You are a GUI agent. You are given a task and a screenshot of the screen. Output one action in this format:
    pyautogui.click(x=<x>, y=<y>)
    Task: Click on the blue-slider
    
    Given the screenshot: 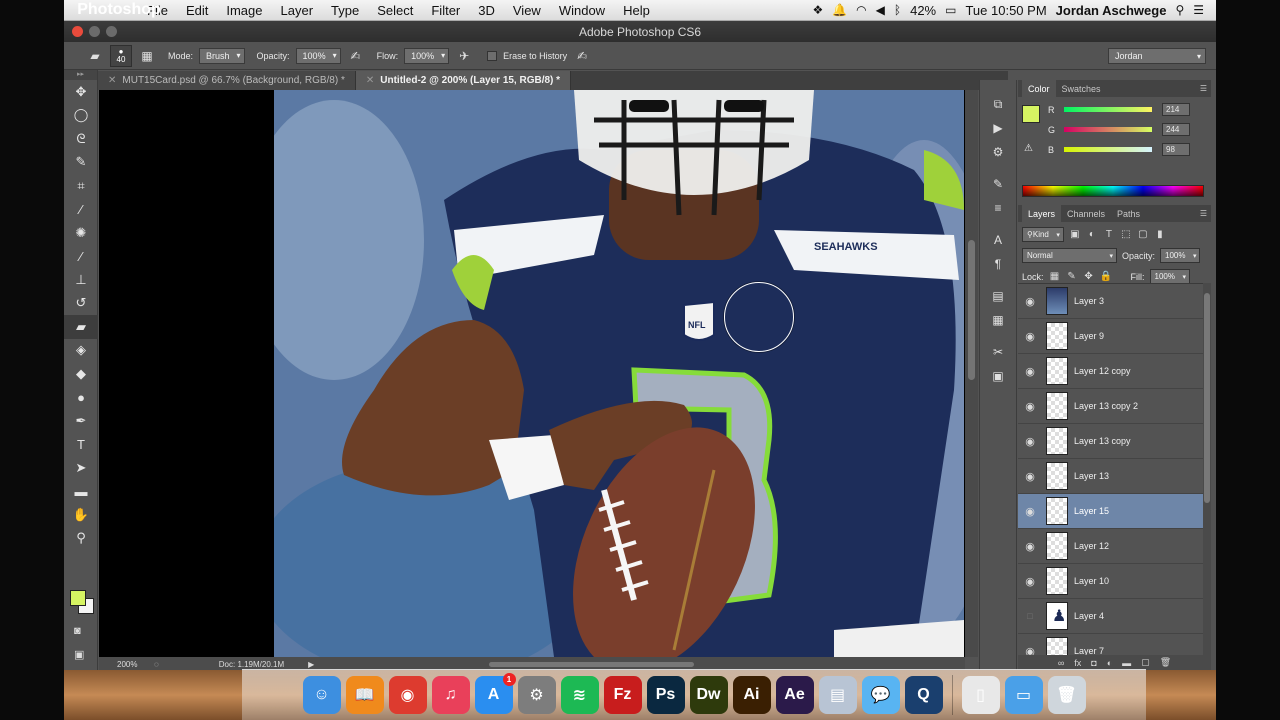 What is the action you would take?
    pyautogui.click(x=1108, y=149)
    